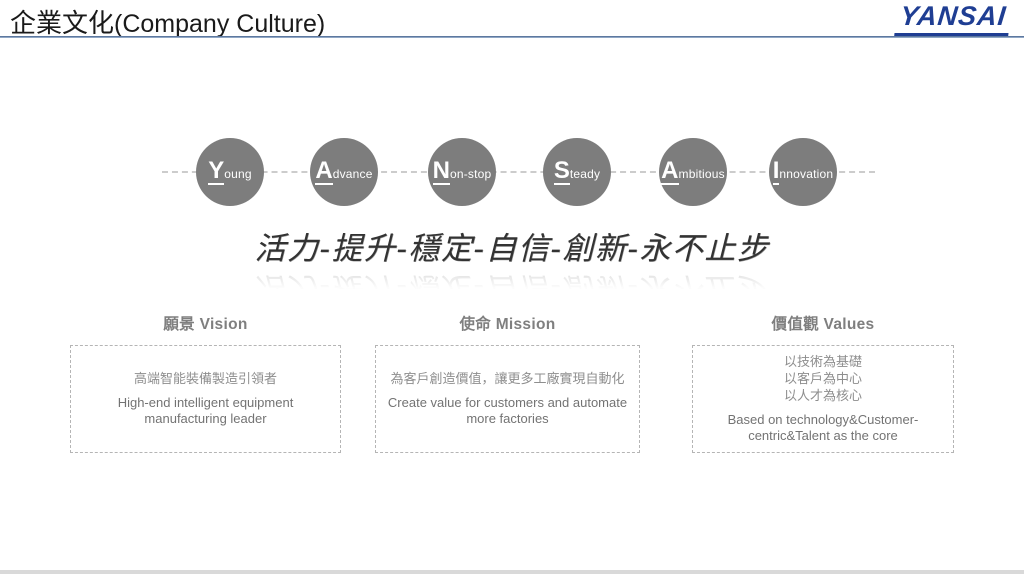 The width and height of the screenshot is (1024, 574). What do you see at coordinates (352, 174) in the screenshot?
I see `circle-rest: dvance` at bounding box center [352, 174].